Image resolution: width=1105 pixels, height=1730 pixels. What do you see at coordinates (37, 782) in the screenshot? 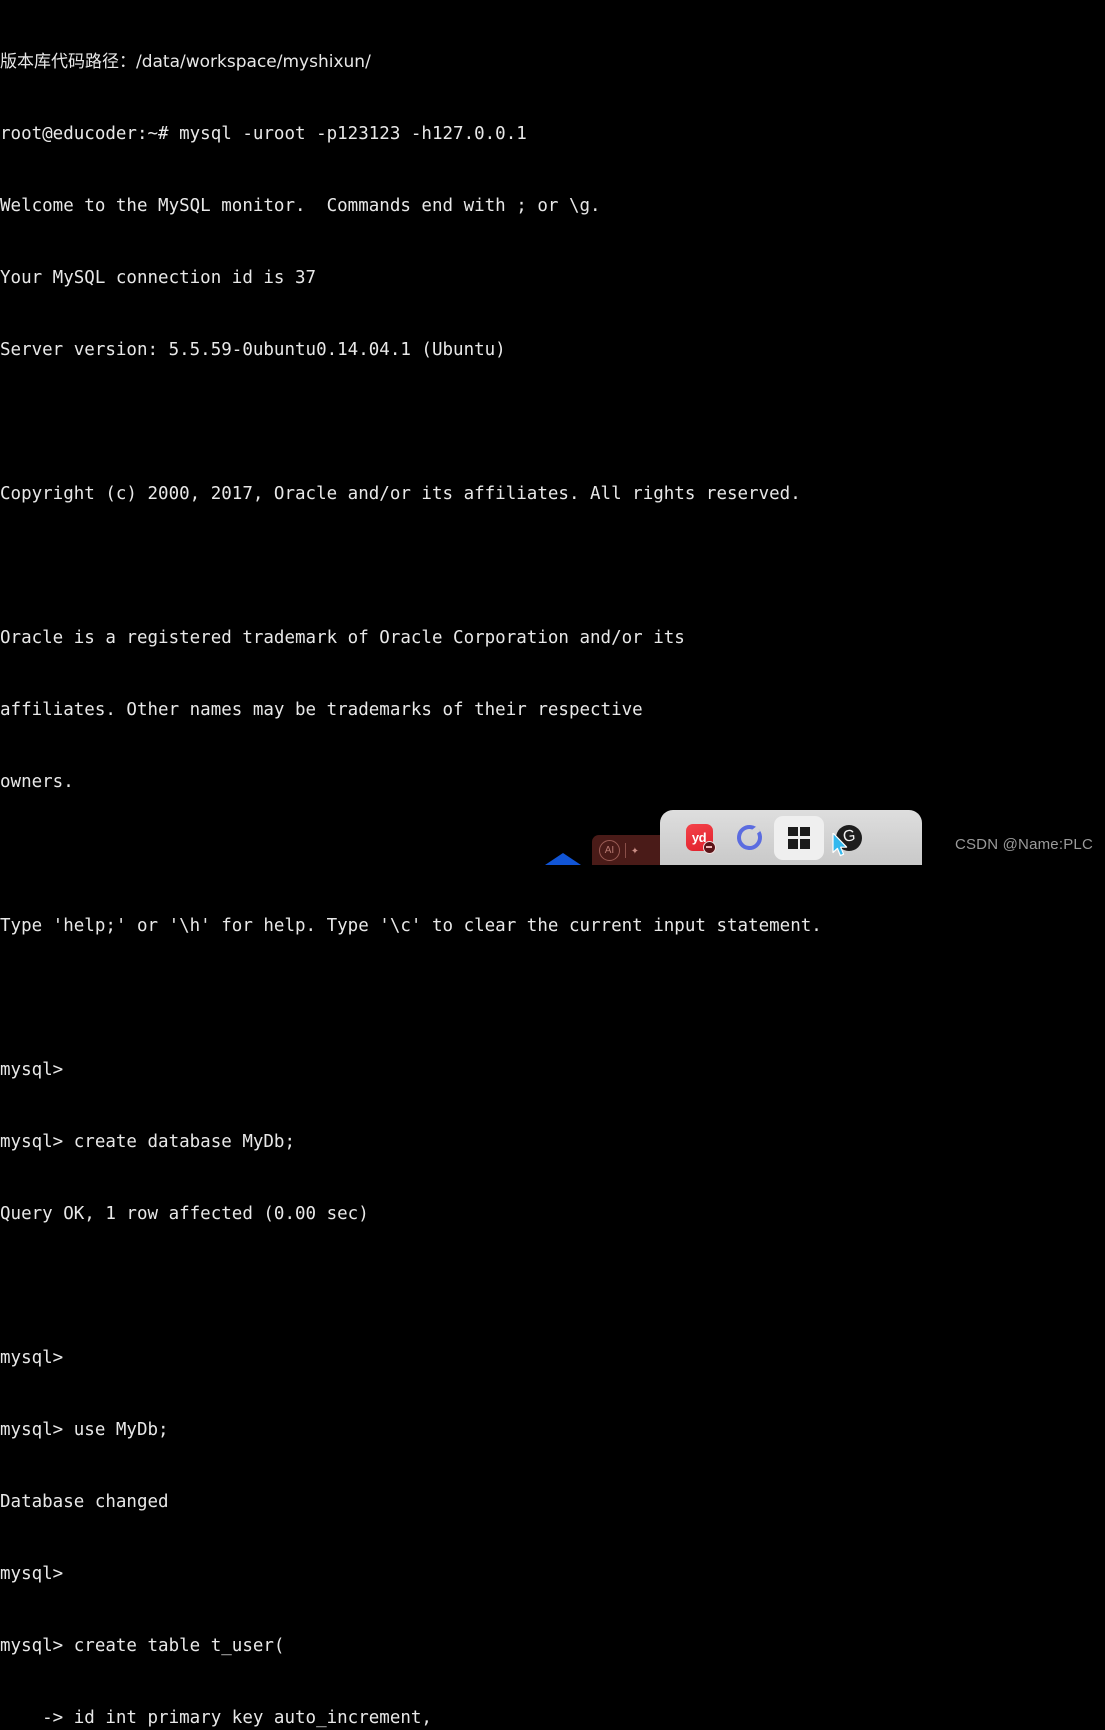
I see `terminal-line-trademark-3: owners.` at bounding box center [37, 782].